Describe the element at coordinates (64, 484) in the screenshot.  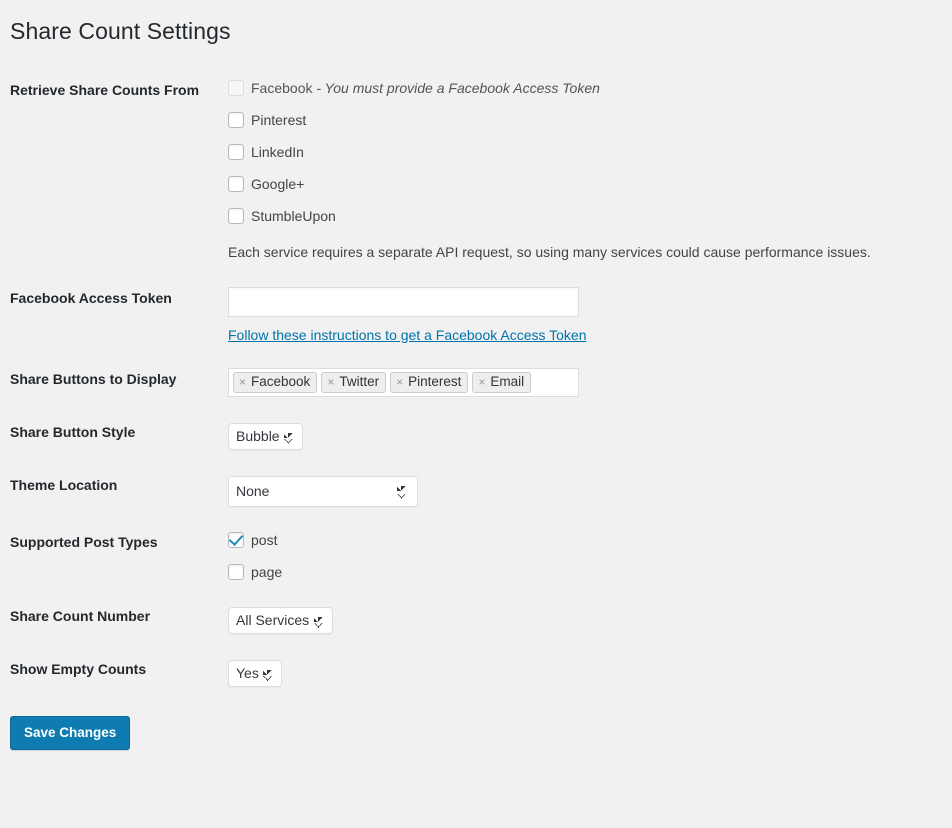
I see `label-theme-location: Theme Location` at that location.